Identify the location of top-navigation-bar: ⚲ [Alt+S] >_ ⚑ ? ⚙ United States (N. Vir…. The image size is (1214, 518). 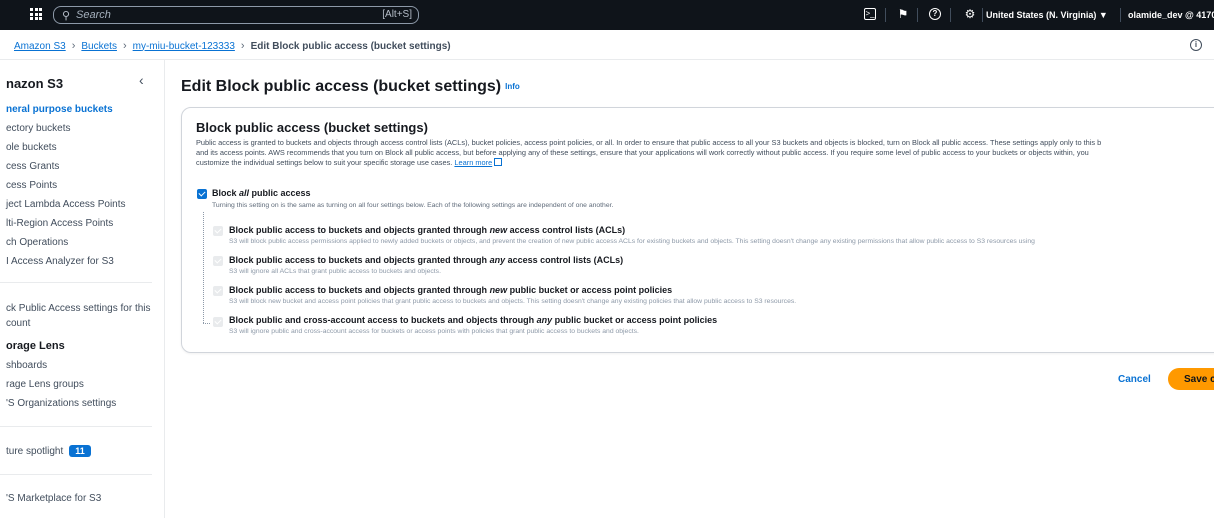
(607, 15).